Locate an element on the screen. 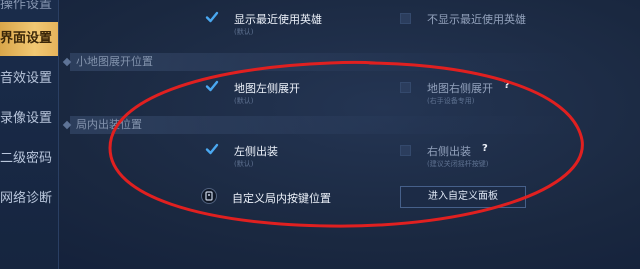 The width and height of the screenshot is (640, 269). equip-section-bar is located at coordinates (322, 125).